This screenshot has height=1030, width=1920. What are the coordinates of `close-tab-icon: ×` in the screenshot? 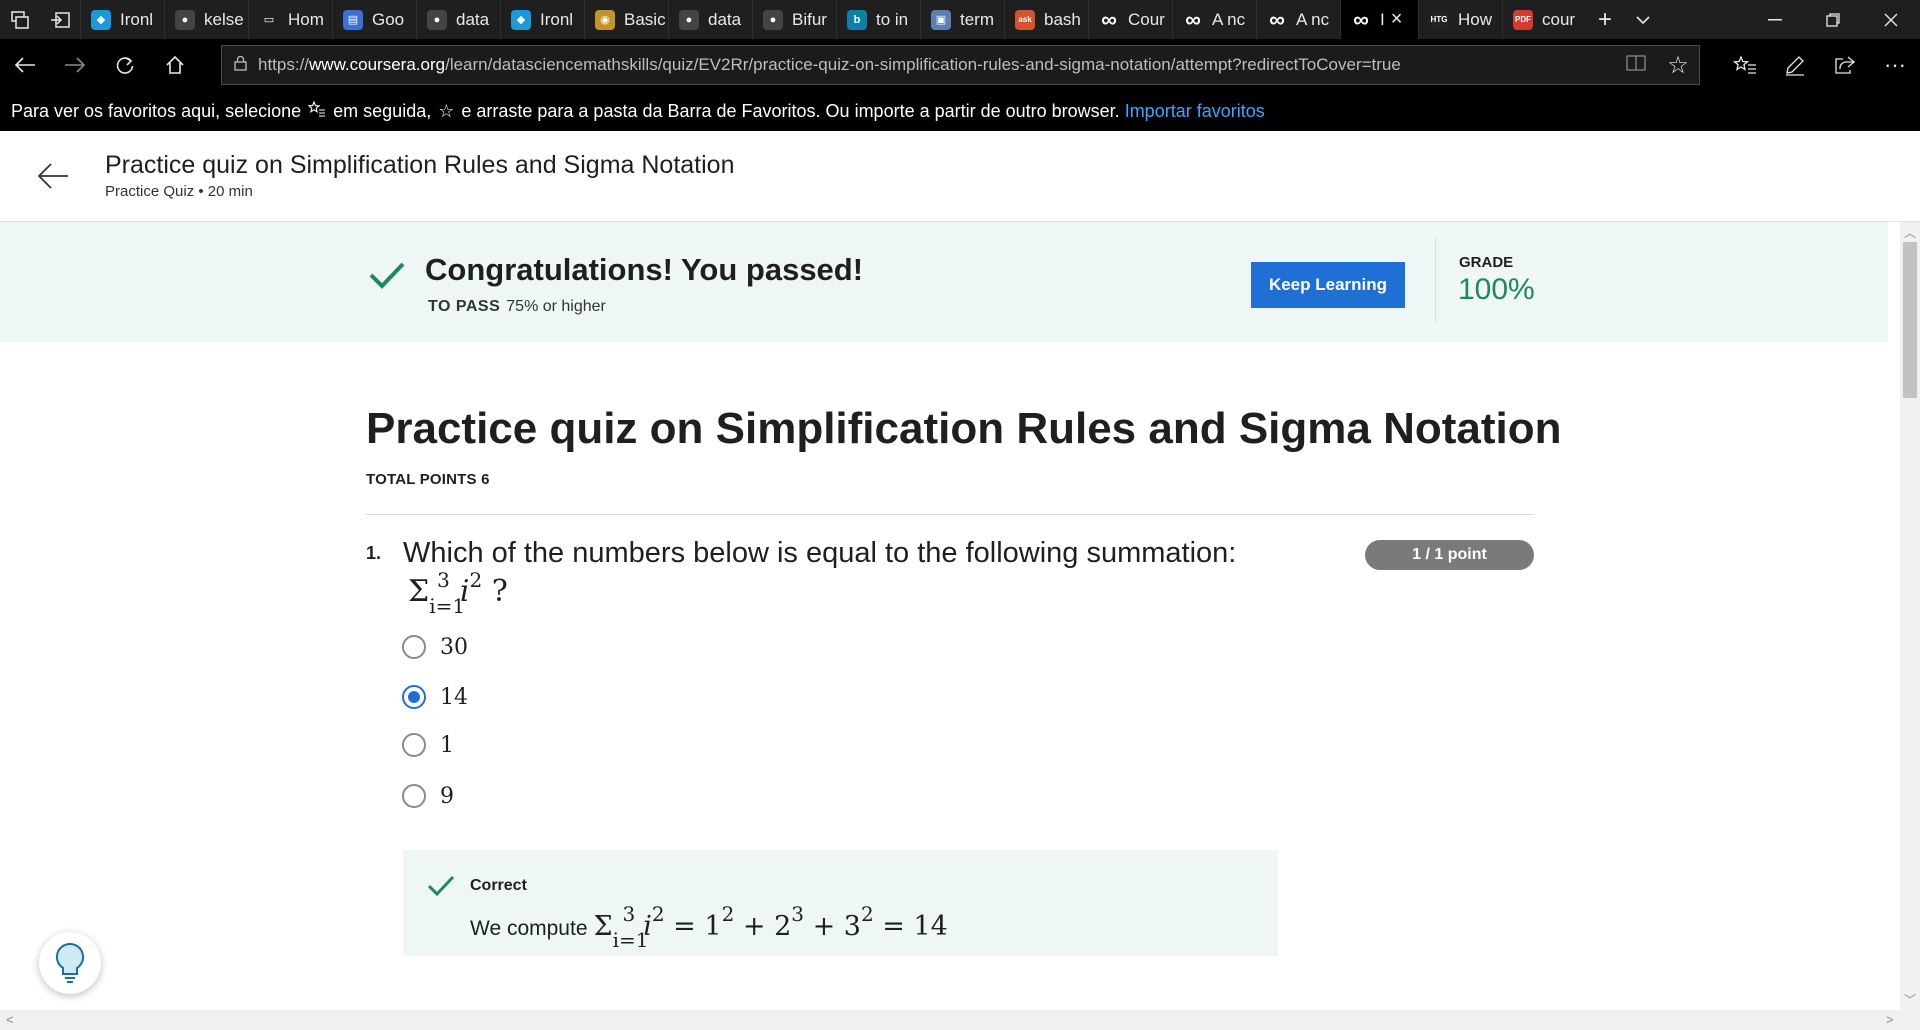 It's located at (1397, 19).